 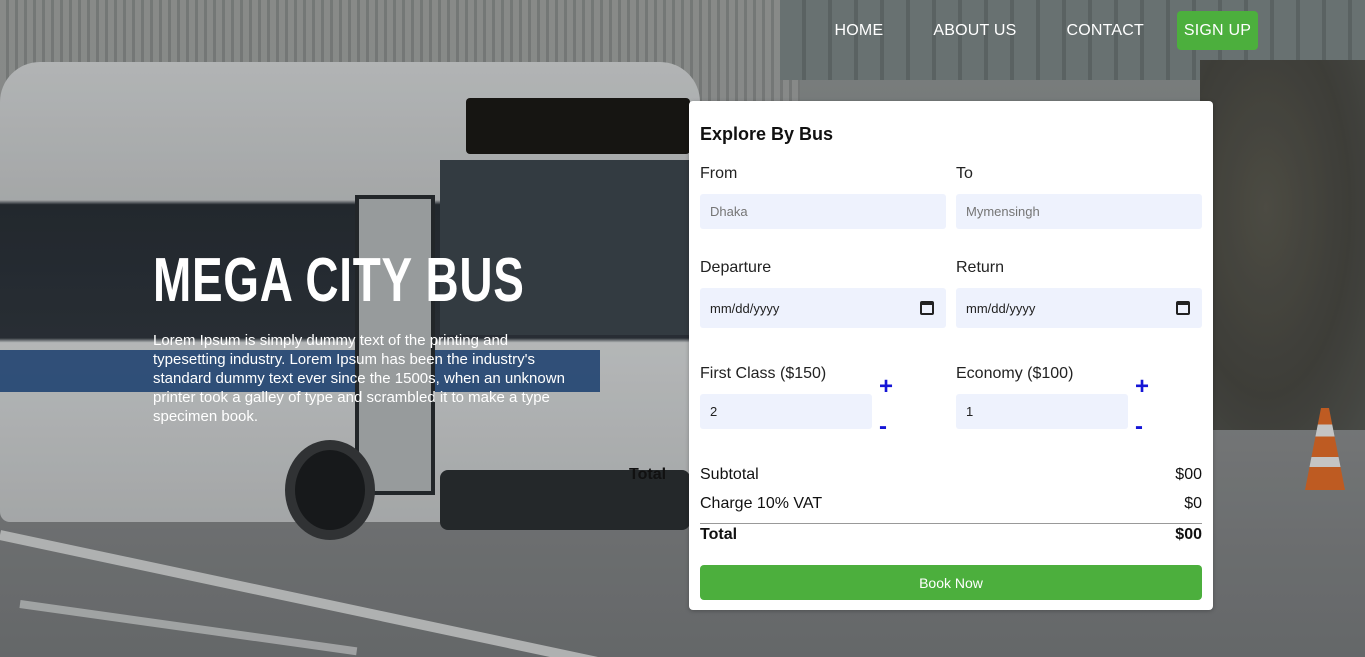 What do you see at coordinates (823, 211) in the screenshot?
I see `from-input` at bounding box center [823, 211].